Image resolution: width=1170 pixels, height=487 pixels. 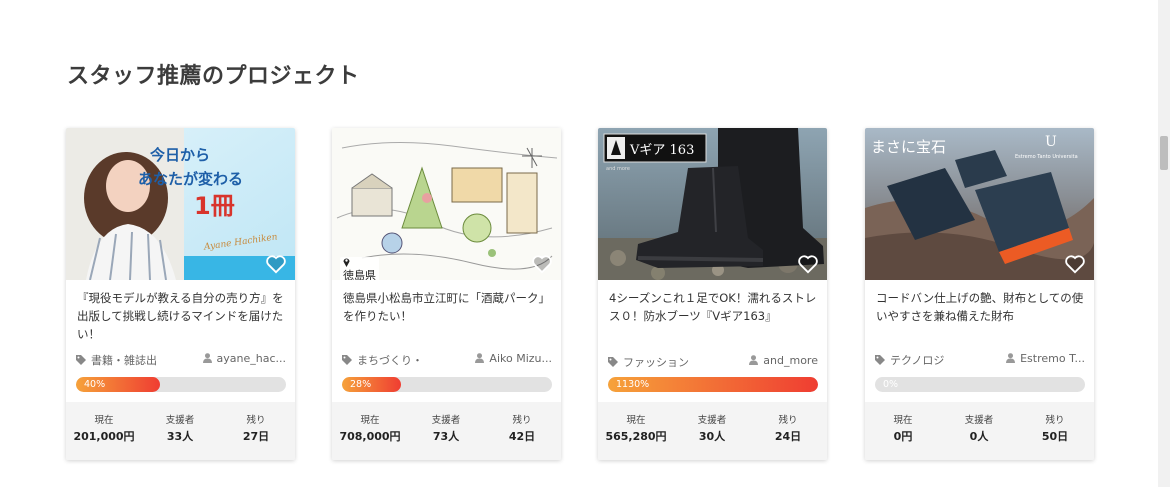 I want to click on project-title: コードバン仕上げの艶、財布としての使いやすさを兼ね備えた財布, so click(x=981, y=307).